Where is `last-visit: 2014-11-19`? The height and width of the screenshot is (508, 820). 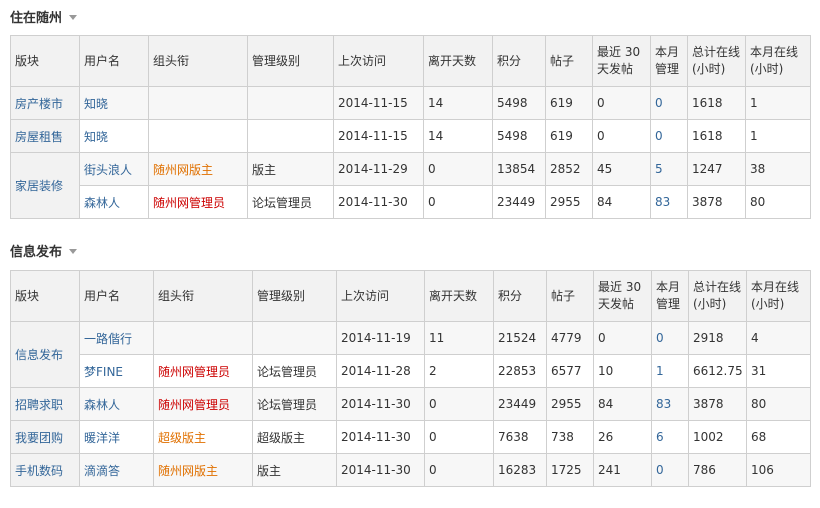 last-visit: 2014-11-19 is located at coordinates (380, 338).